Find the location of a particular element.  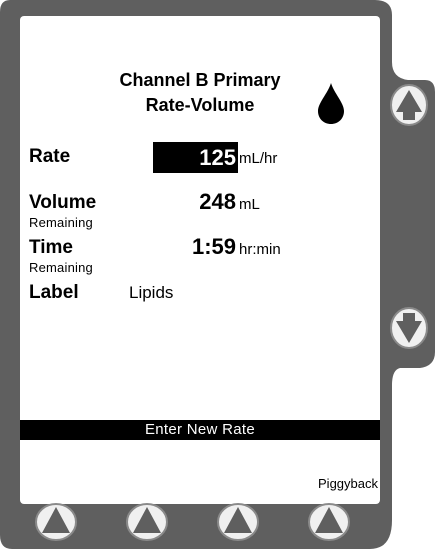

volume-unit: mL is located at coordinates (249, 204).